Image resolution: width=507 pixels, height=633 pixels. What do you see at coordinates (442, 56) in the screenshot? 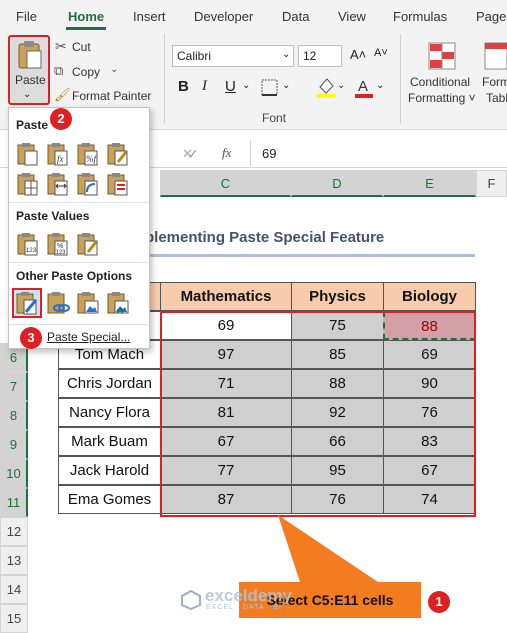
I see `conditional-formatting-icon` at bounding box center [442, 56].